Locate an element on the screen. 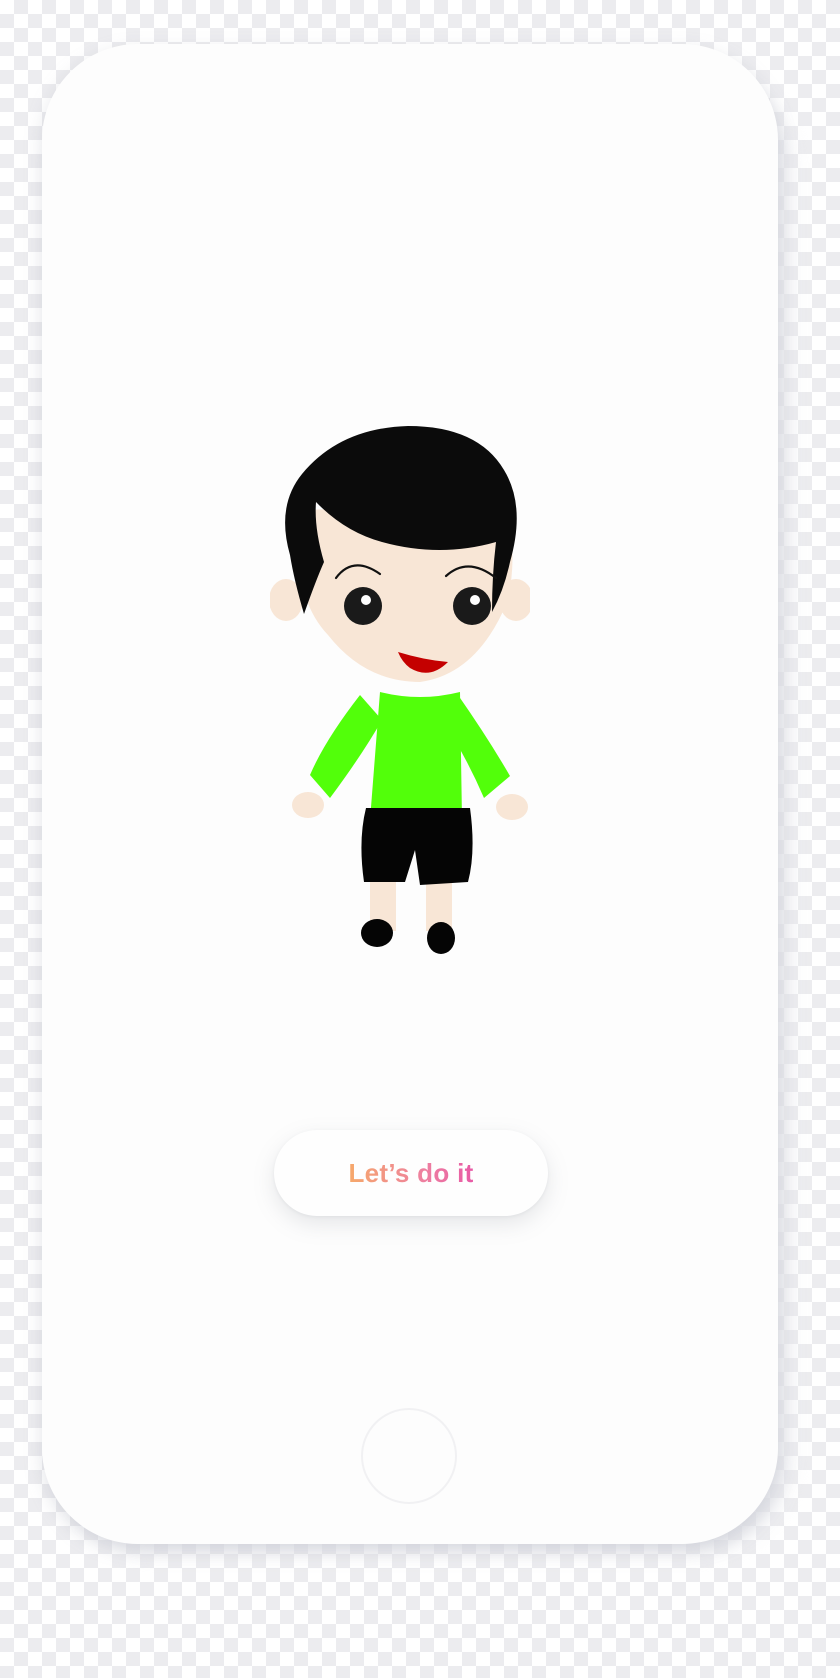  home-button is located at coordinates (409, 1456).